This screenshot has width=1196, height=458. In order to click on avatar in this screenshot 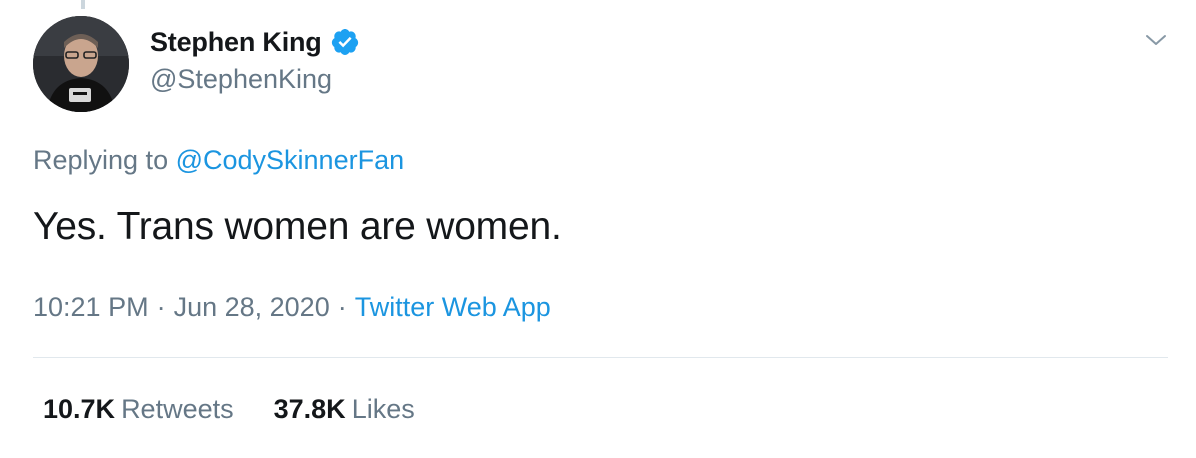, I will do `click(81, 64)`.